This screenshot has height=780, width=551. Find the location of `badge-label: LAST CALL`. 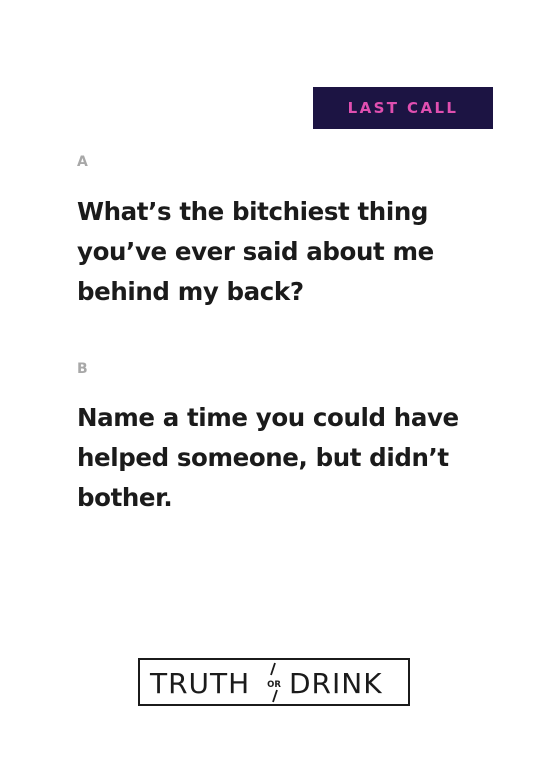

badge-label: LAST CALL is located at coordinates (403, 108).